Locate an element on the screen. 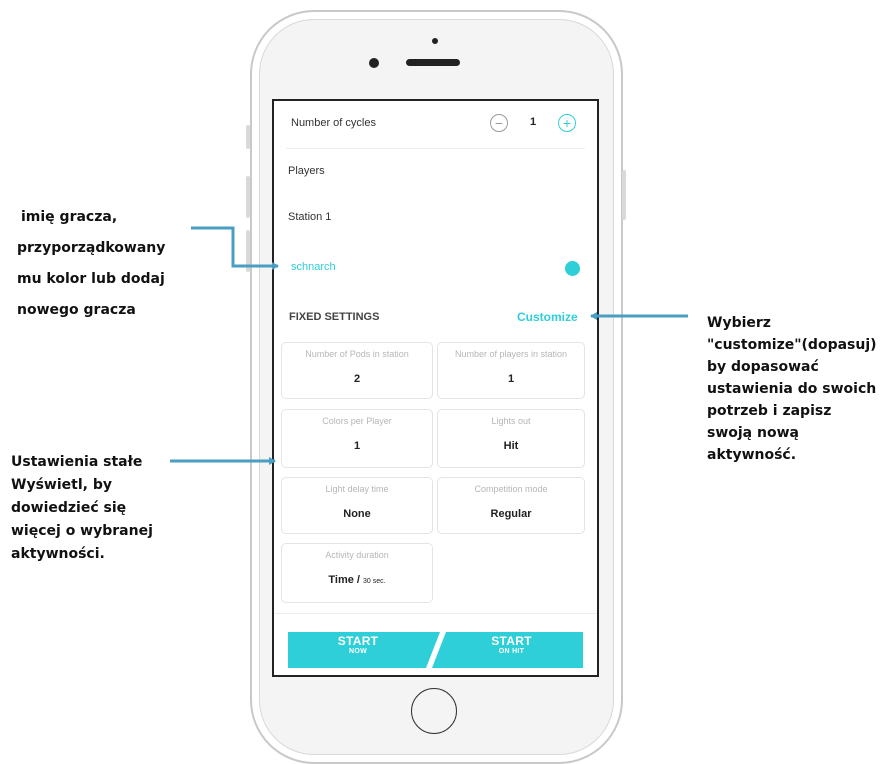 The height and width of the screenshot is (764, 889). fixed-settings-title: FIXED SETTINGS is located at coordinates (334, 317).